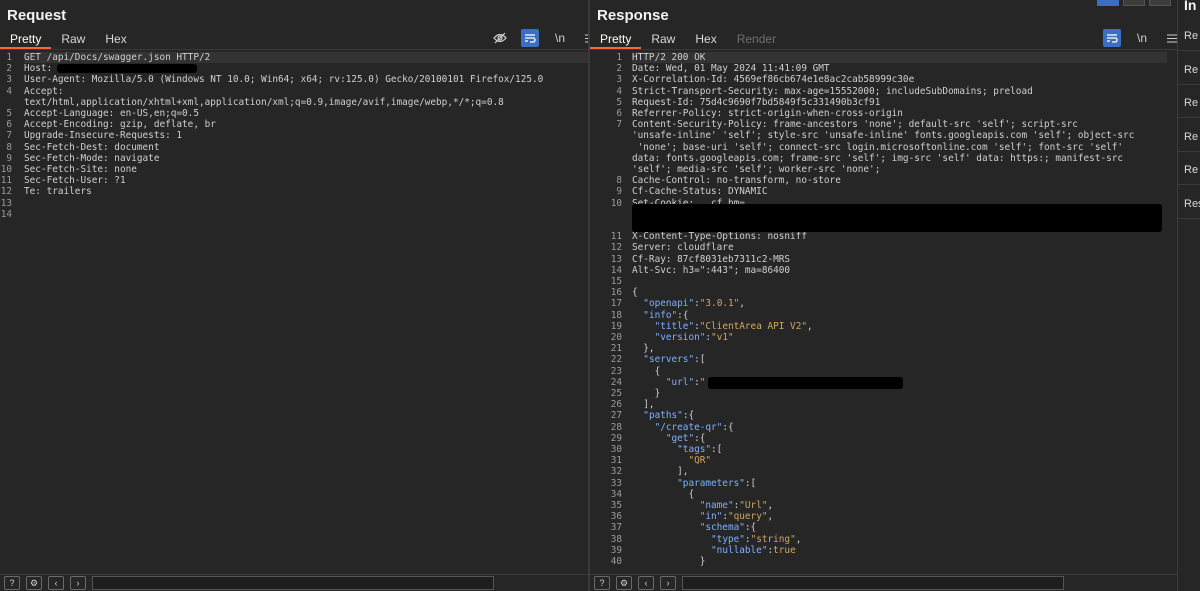 The width and height of the screenshot is (1200, 591). Describe the element at coordinates (873, 583) in the screenshot. I see `response-search-input` at that location.